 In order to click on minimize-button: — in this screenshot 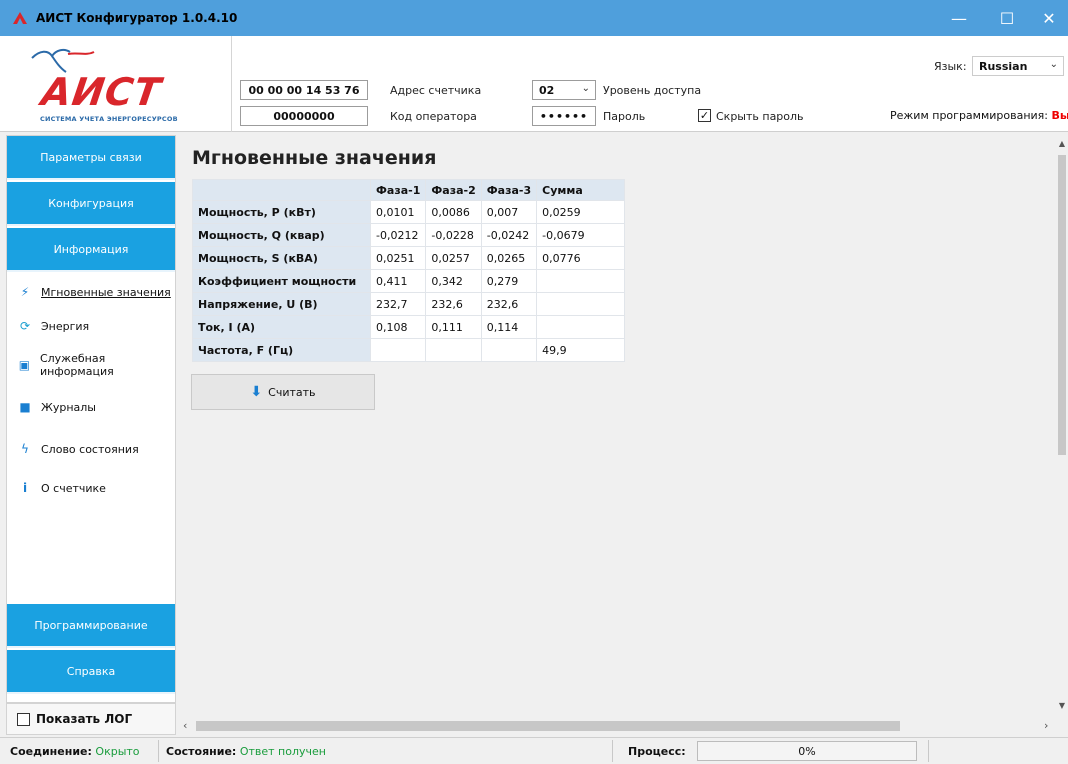, I will do `click(959, 18)`.